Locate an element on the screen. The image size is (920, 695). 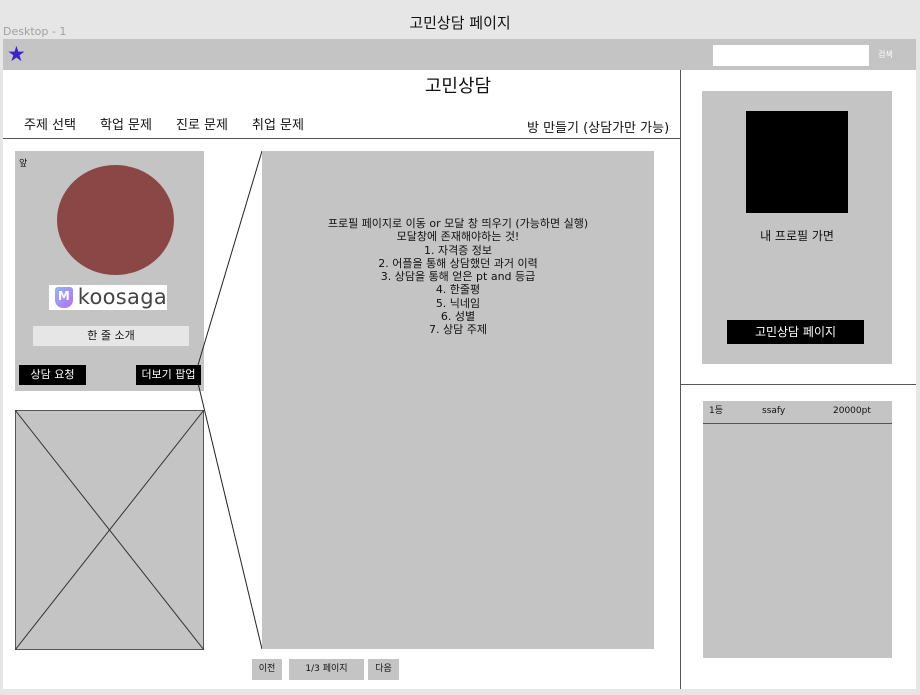
search-input is located at coordinates (791, 55).